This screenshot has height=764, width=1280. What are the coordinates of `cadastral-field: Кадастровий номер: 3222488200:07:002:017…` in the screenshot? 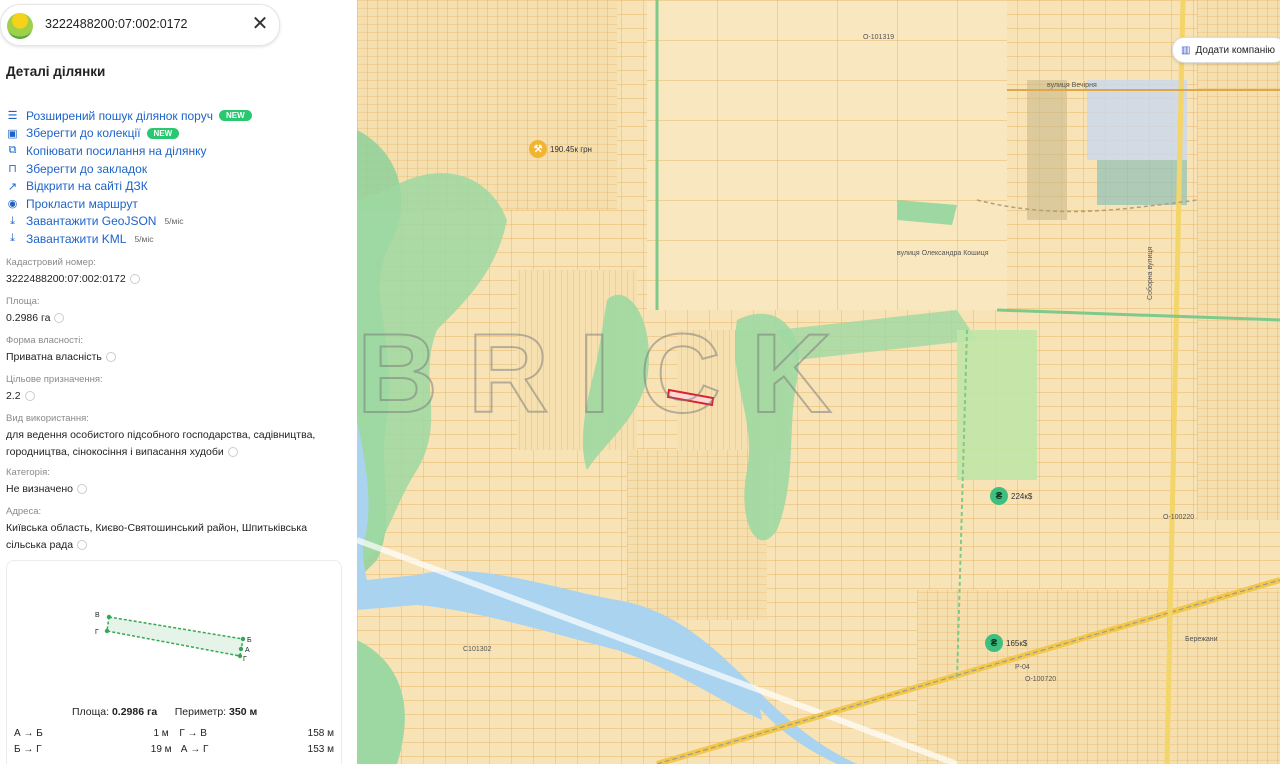 It's located at (73, 271).